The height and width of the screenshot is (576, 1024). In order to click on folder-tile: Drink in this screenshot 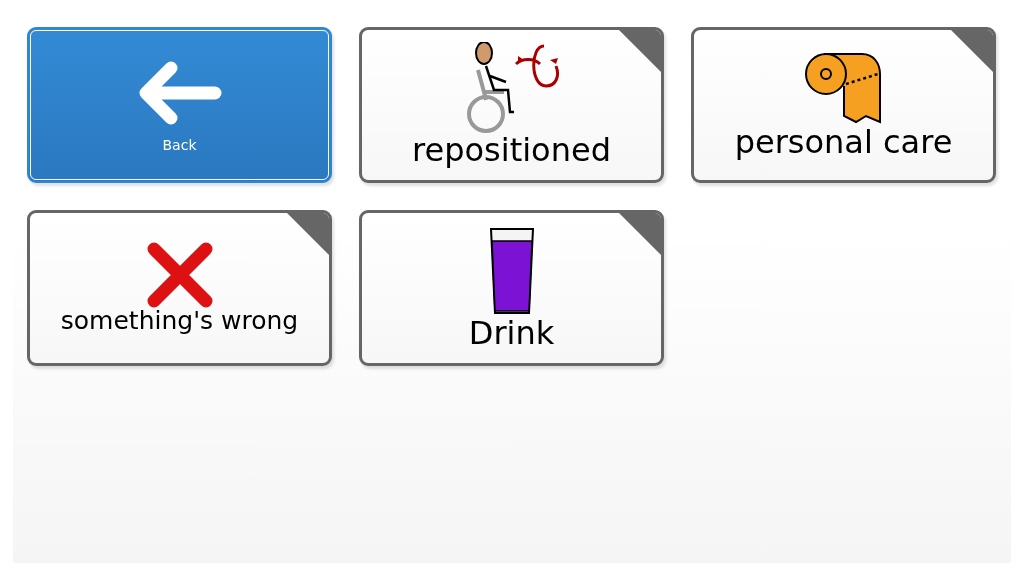, I will do `click(511, 288)`.